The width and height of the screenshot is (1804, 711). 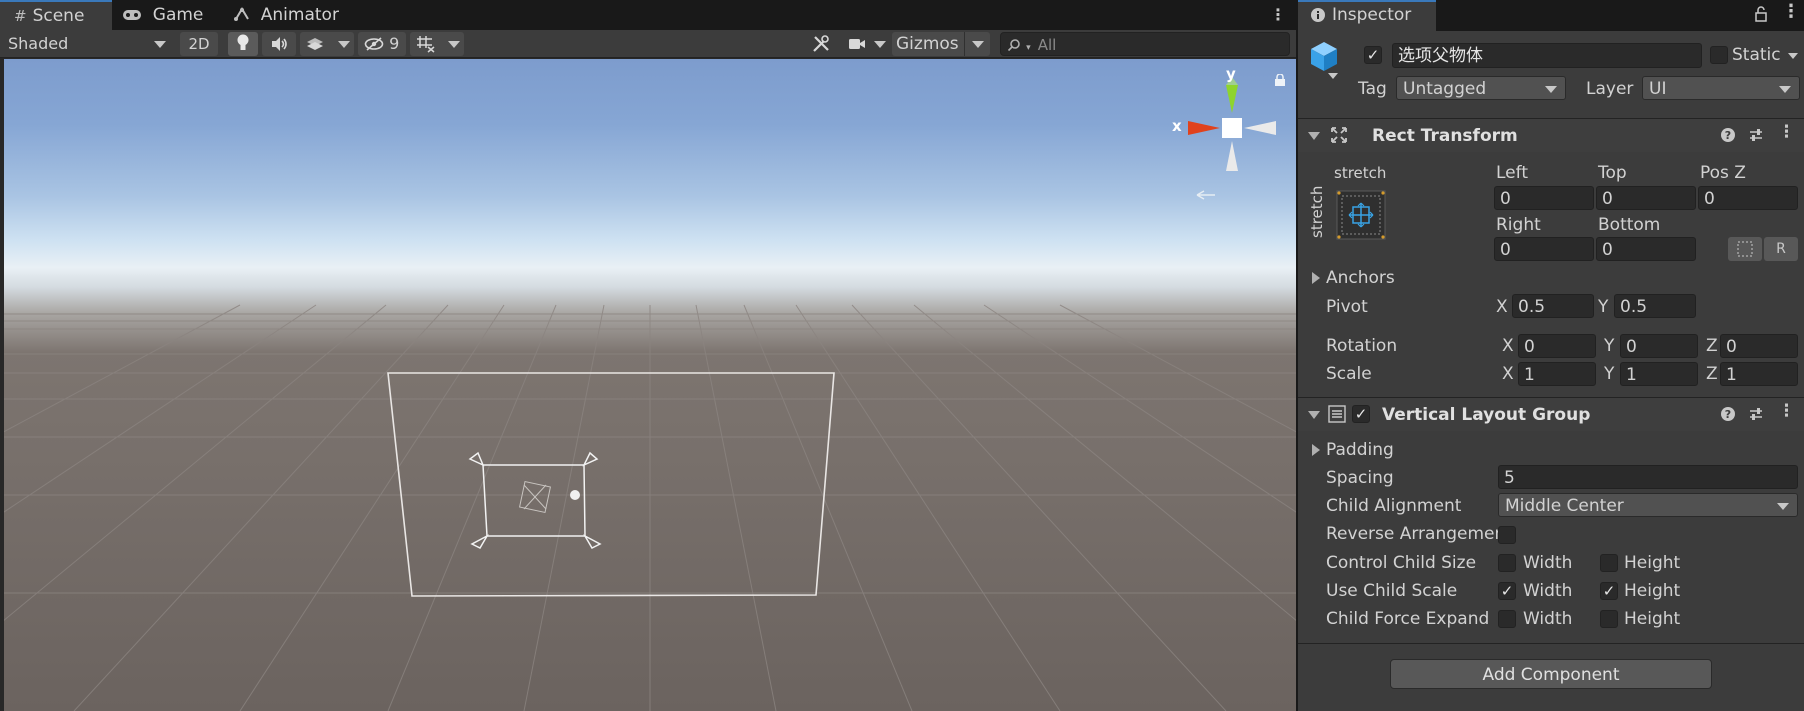 I want to click on tools-icon, so click(x=821, y=44).